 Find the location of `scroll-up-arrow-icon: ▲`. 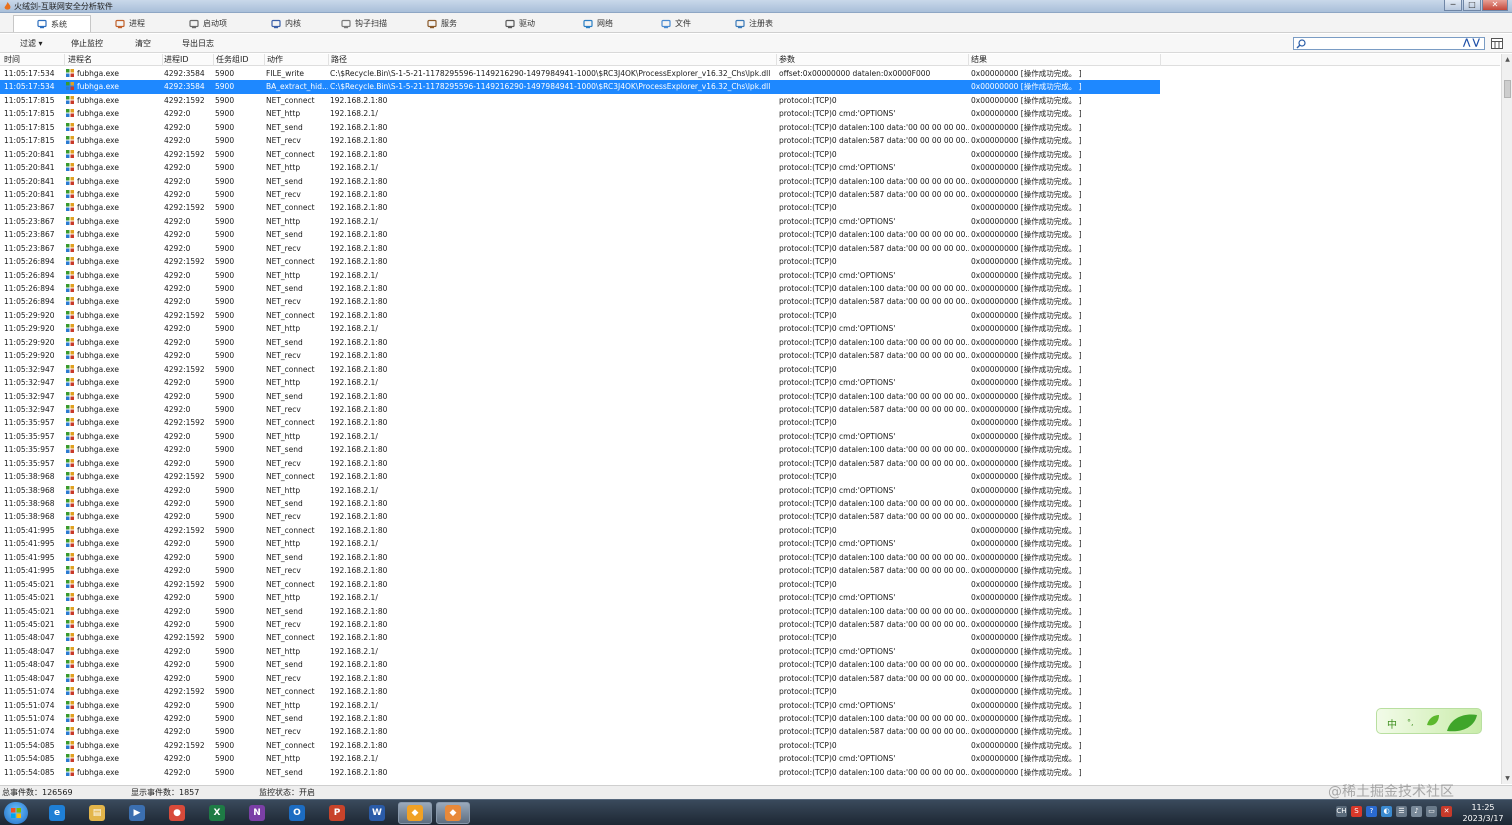

scroll-up-arrow-icon: ▲ is located at coordinates (1507, 59).